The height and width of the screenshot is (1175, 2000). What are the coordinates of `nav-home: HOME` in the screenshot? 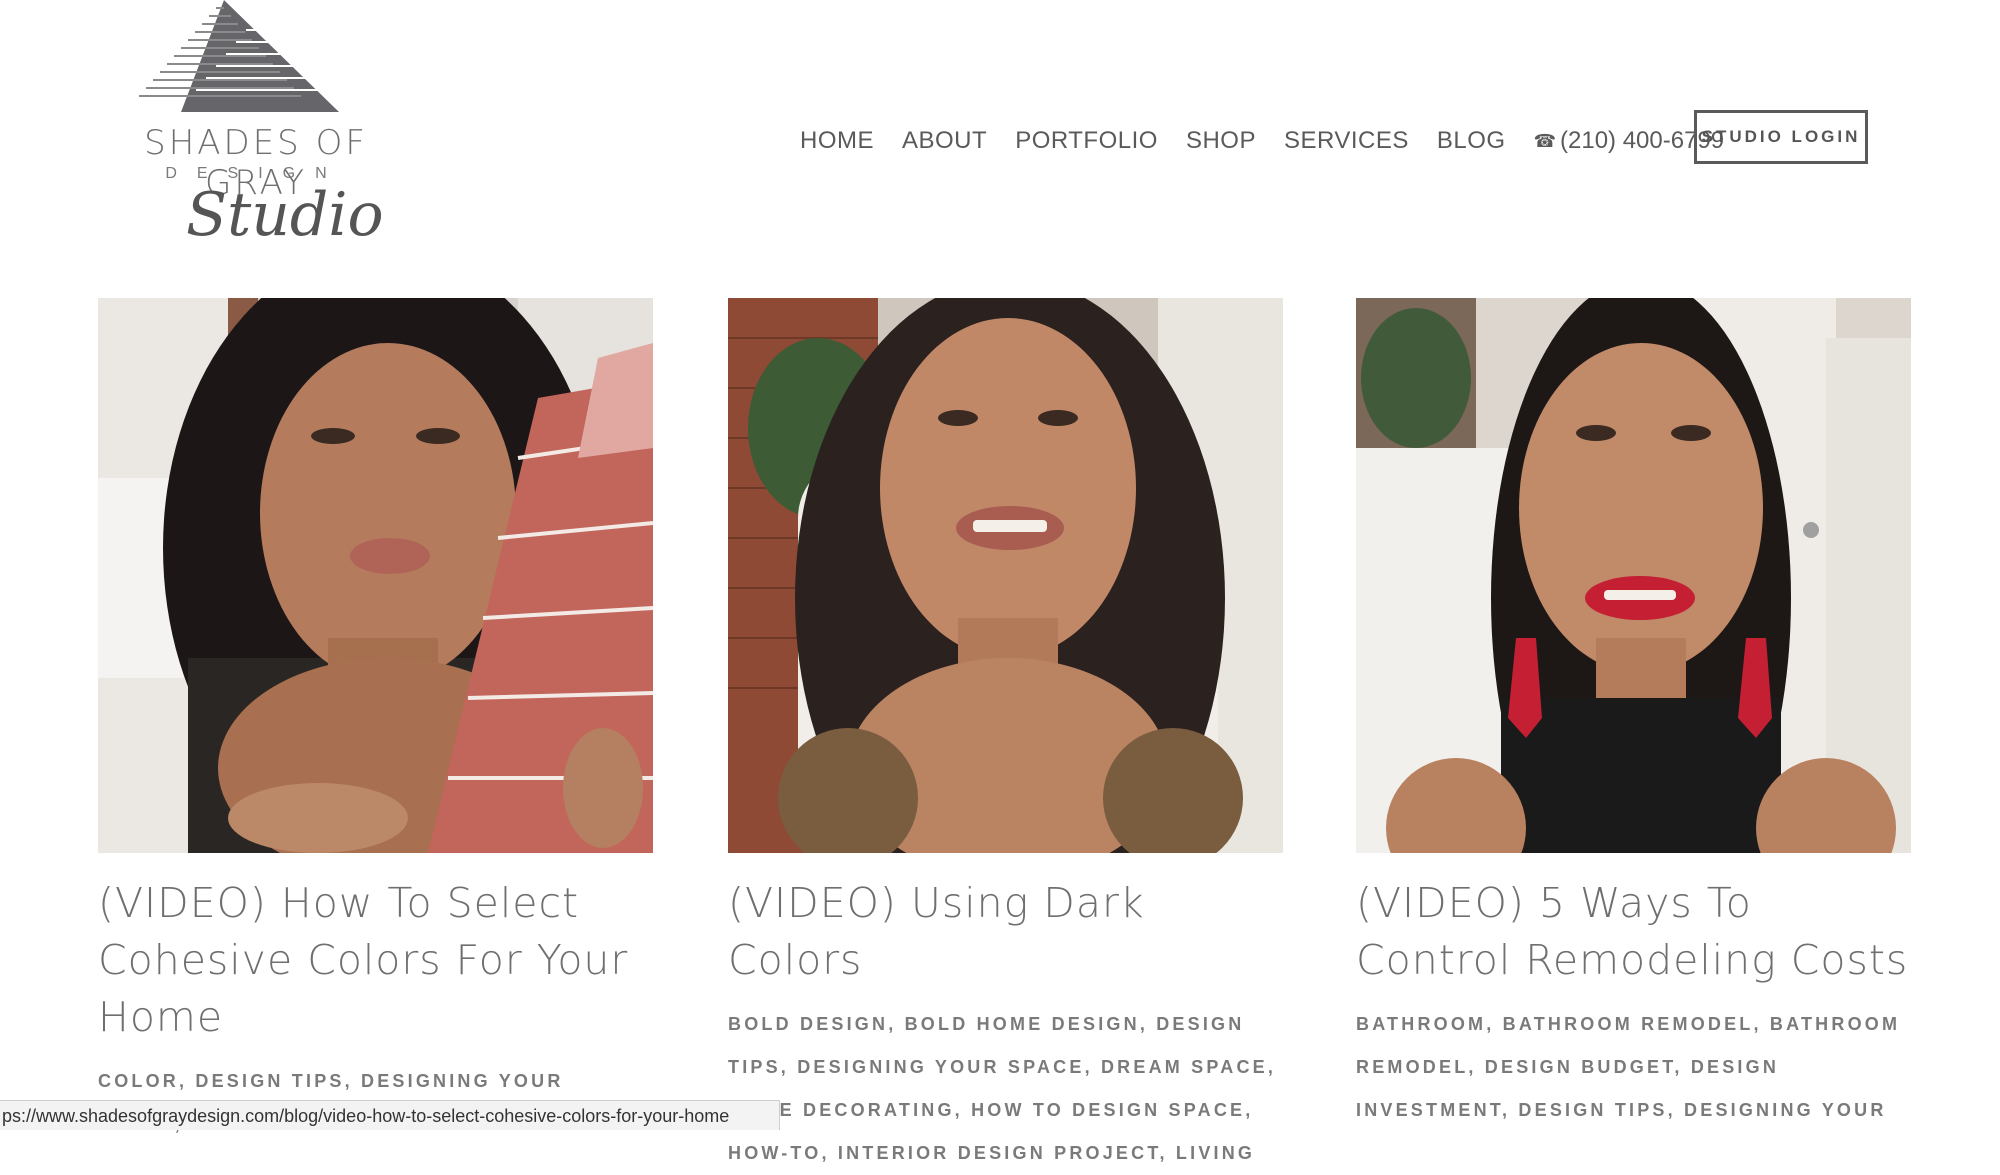 It's located at (837, 141).